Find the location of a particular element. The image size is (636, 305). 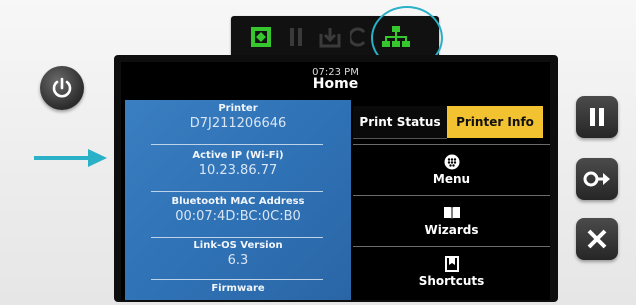

feed-icon is located at coordinates (596, 179).